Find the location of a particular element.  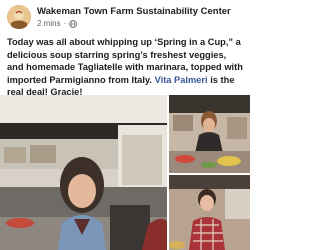

globe-icon is located at coordinates (73, 23).